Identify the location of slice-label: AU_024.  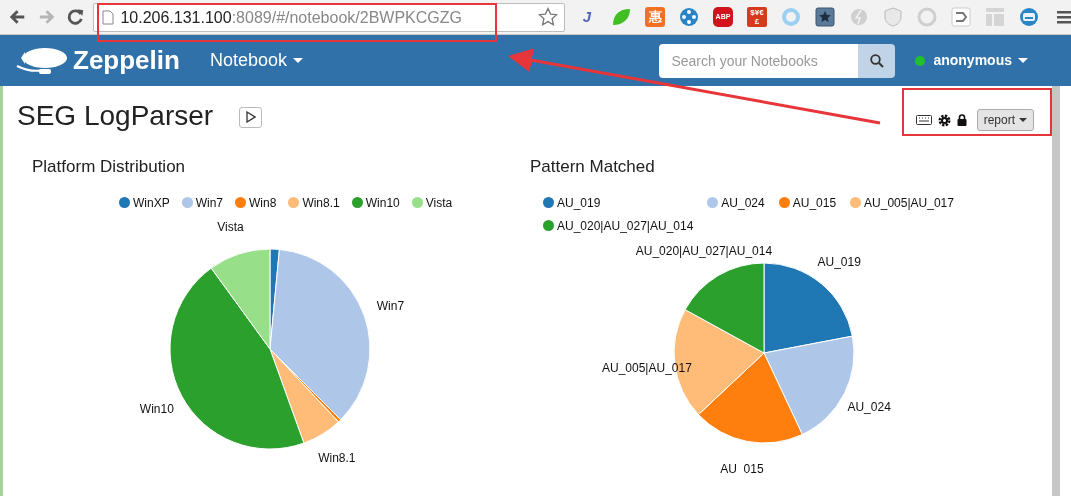
(869, 406).